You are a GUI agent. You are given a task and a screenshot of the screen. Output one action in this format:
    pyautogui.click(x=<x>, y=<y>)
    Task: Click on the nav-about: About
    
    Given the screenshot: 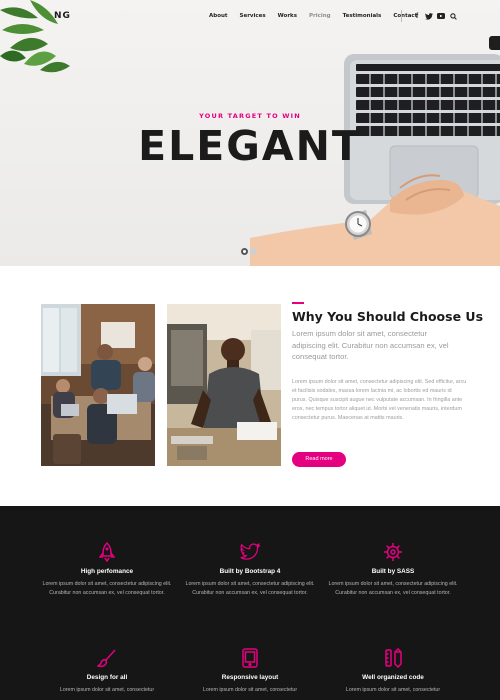 What is the action you would take?
    pyautogui.click(x=218, y=16)
    